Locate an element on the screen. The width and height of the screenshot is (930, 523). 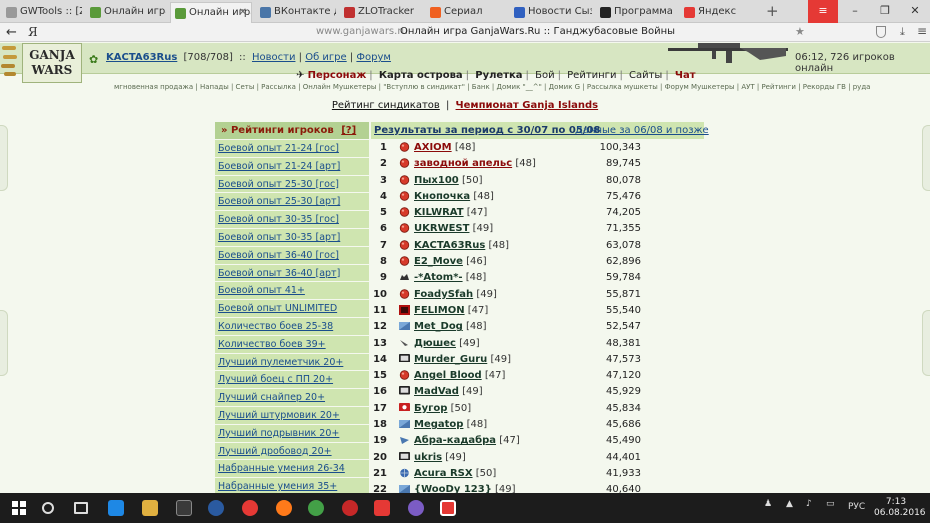
taskbar-clock: 7:13 06.08.2016 is located at coordinates (900, 508).